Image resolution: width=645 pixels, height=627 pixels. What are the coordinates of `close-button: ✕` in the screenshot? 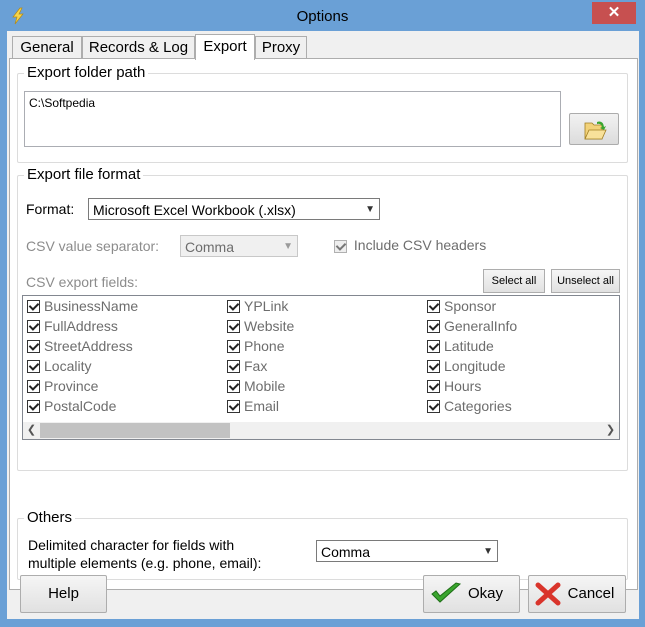 It's located at (614, 13).